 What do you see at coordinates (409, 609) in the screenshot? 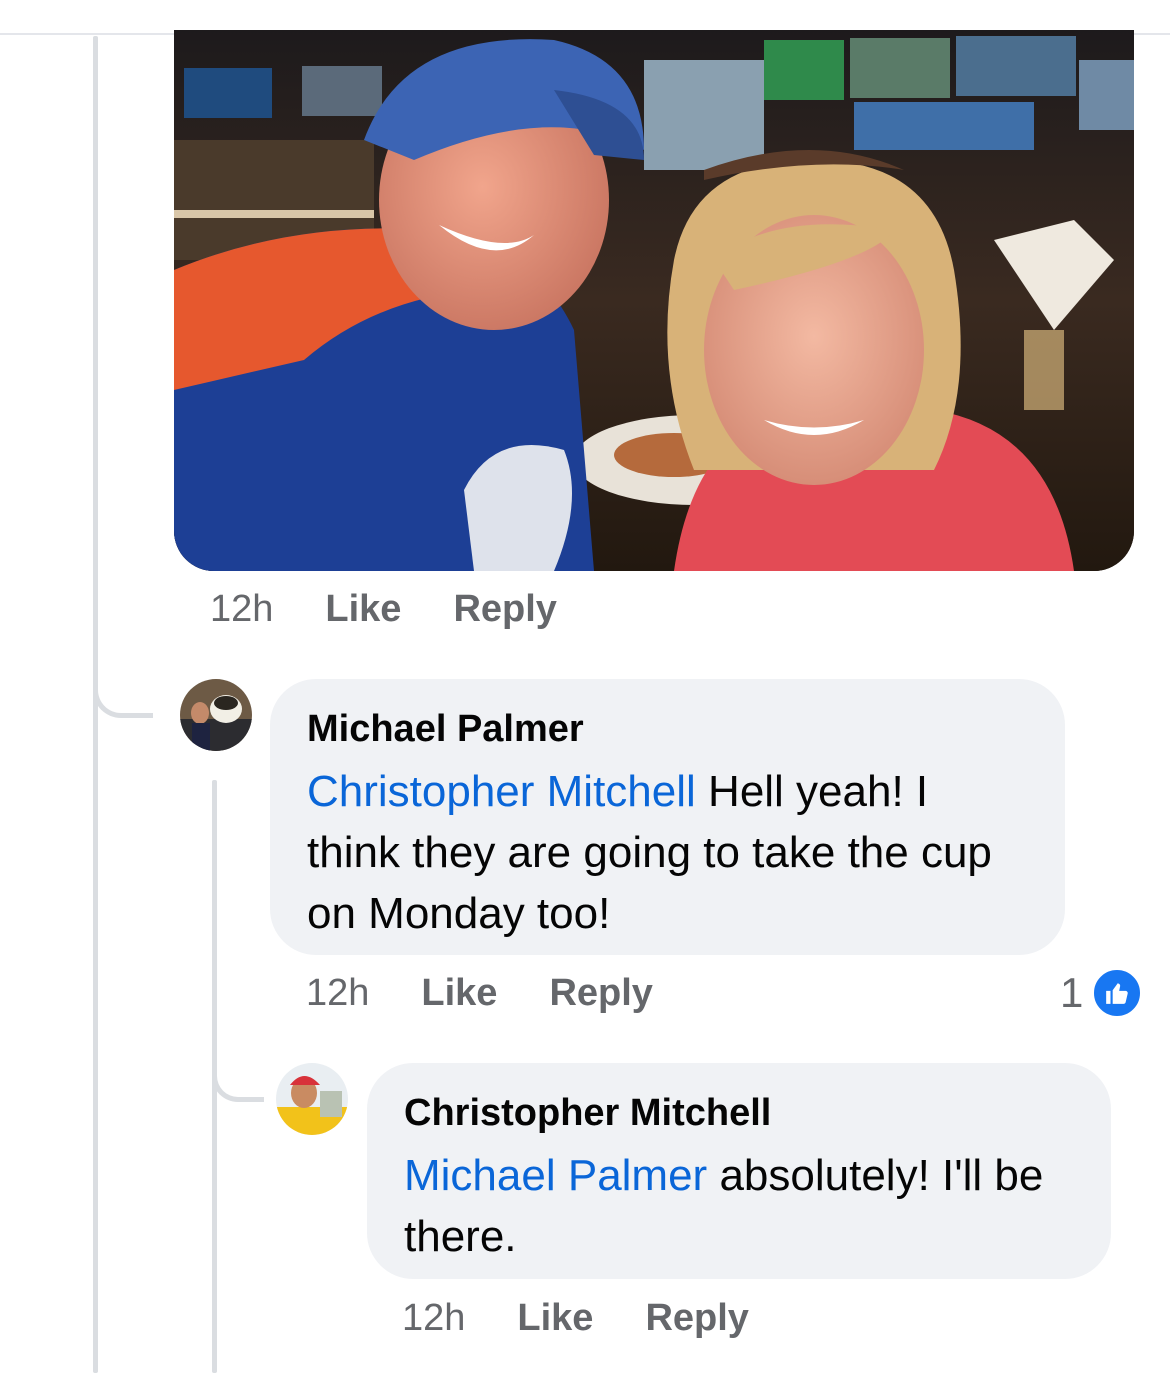
I see `photo-comment-actions: 12h Like Reply` at bounding box center [409, 609].